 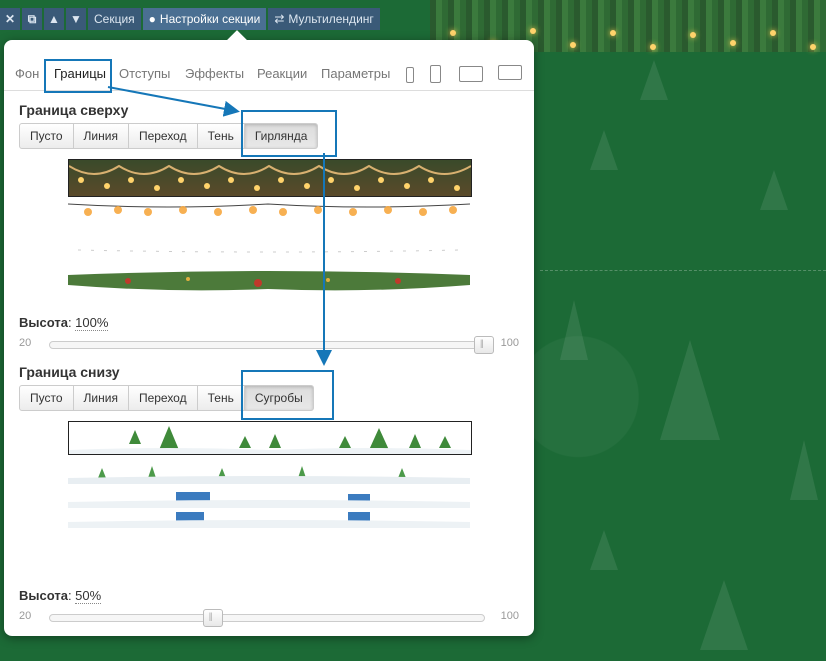 I want to click on top-slider-handle, so click(x=484, y=345).